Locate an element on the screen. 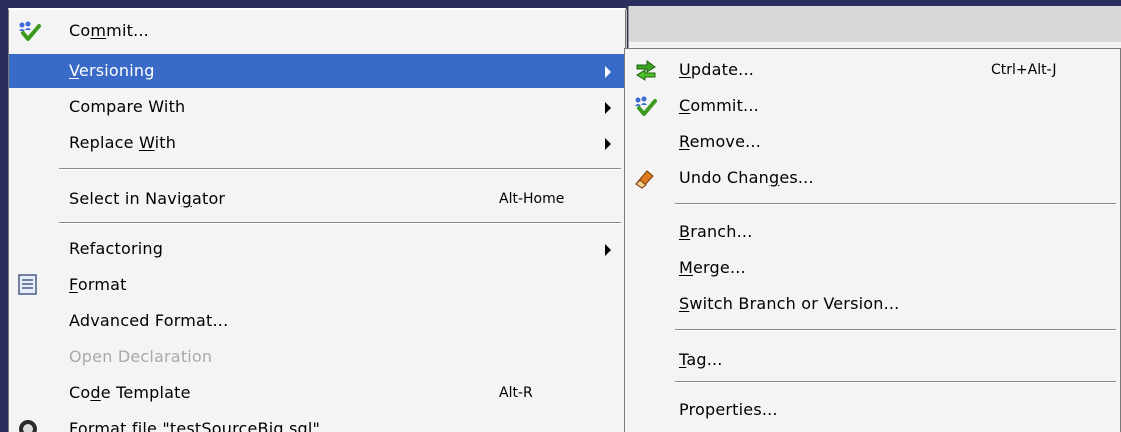 Image resolution: width=1121 pixels, height=432 pixels. menu-item-replace-with: Replace With is located at coordinates (317, 143).